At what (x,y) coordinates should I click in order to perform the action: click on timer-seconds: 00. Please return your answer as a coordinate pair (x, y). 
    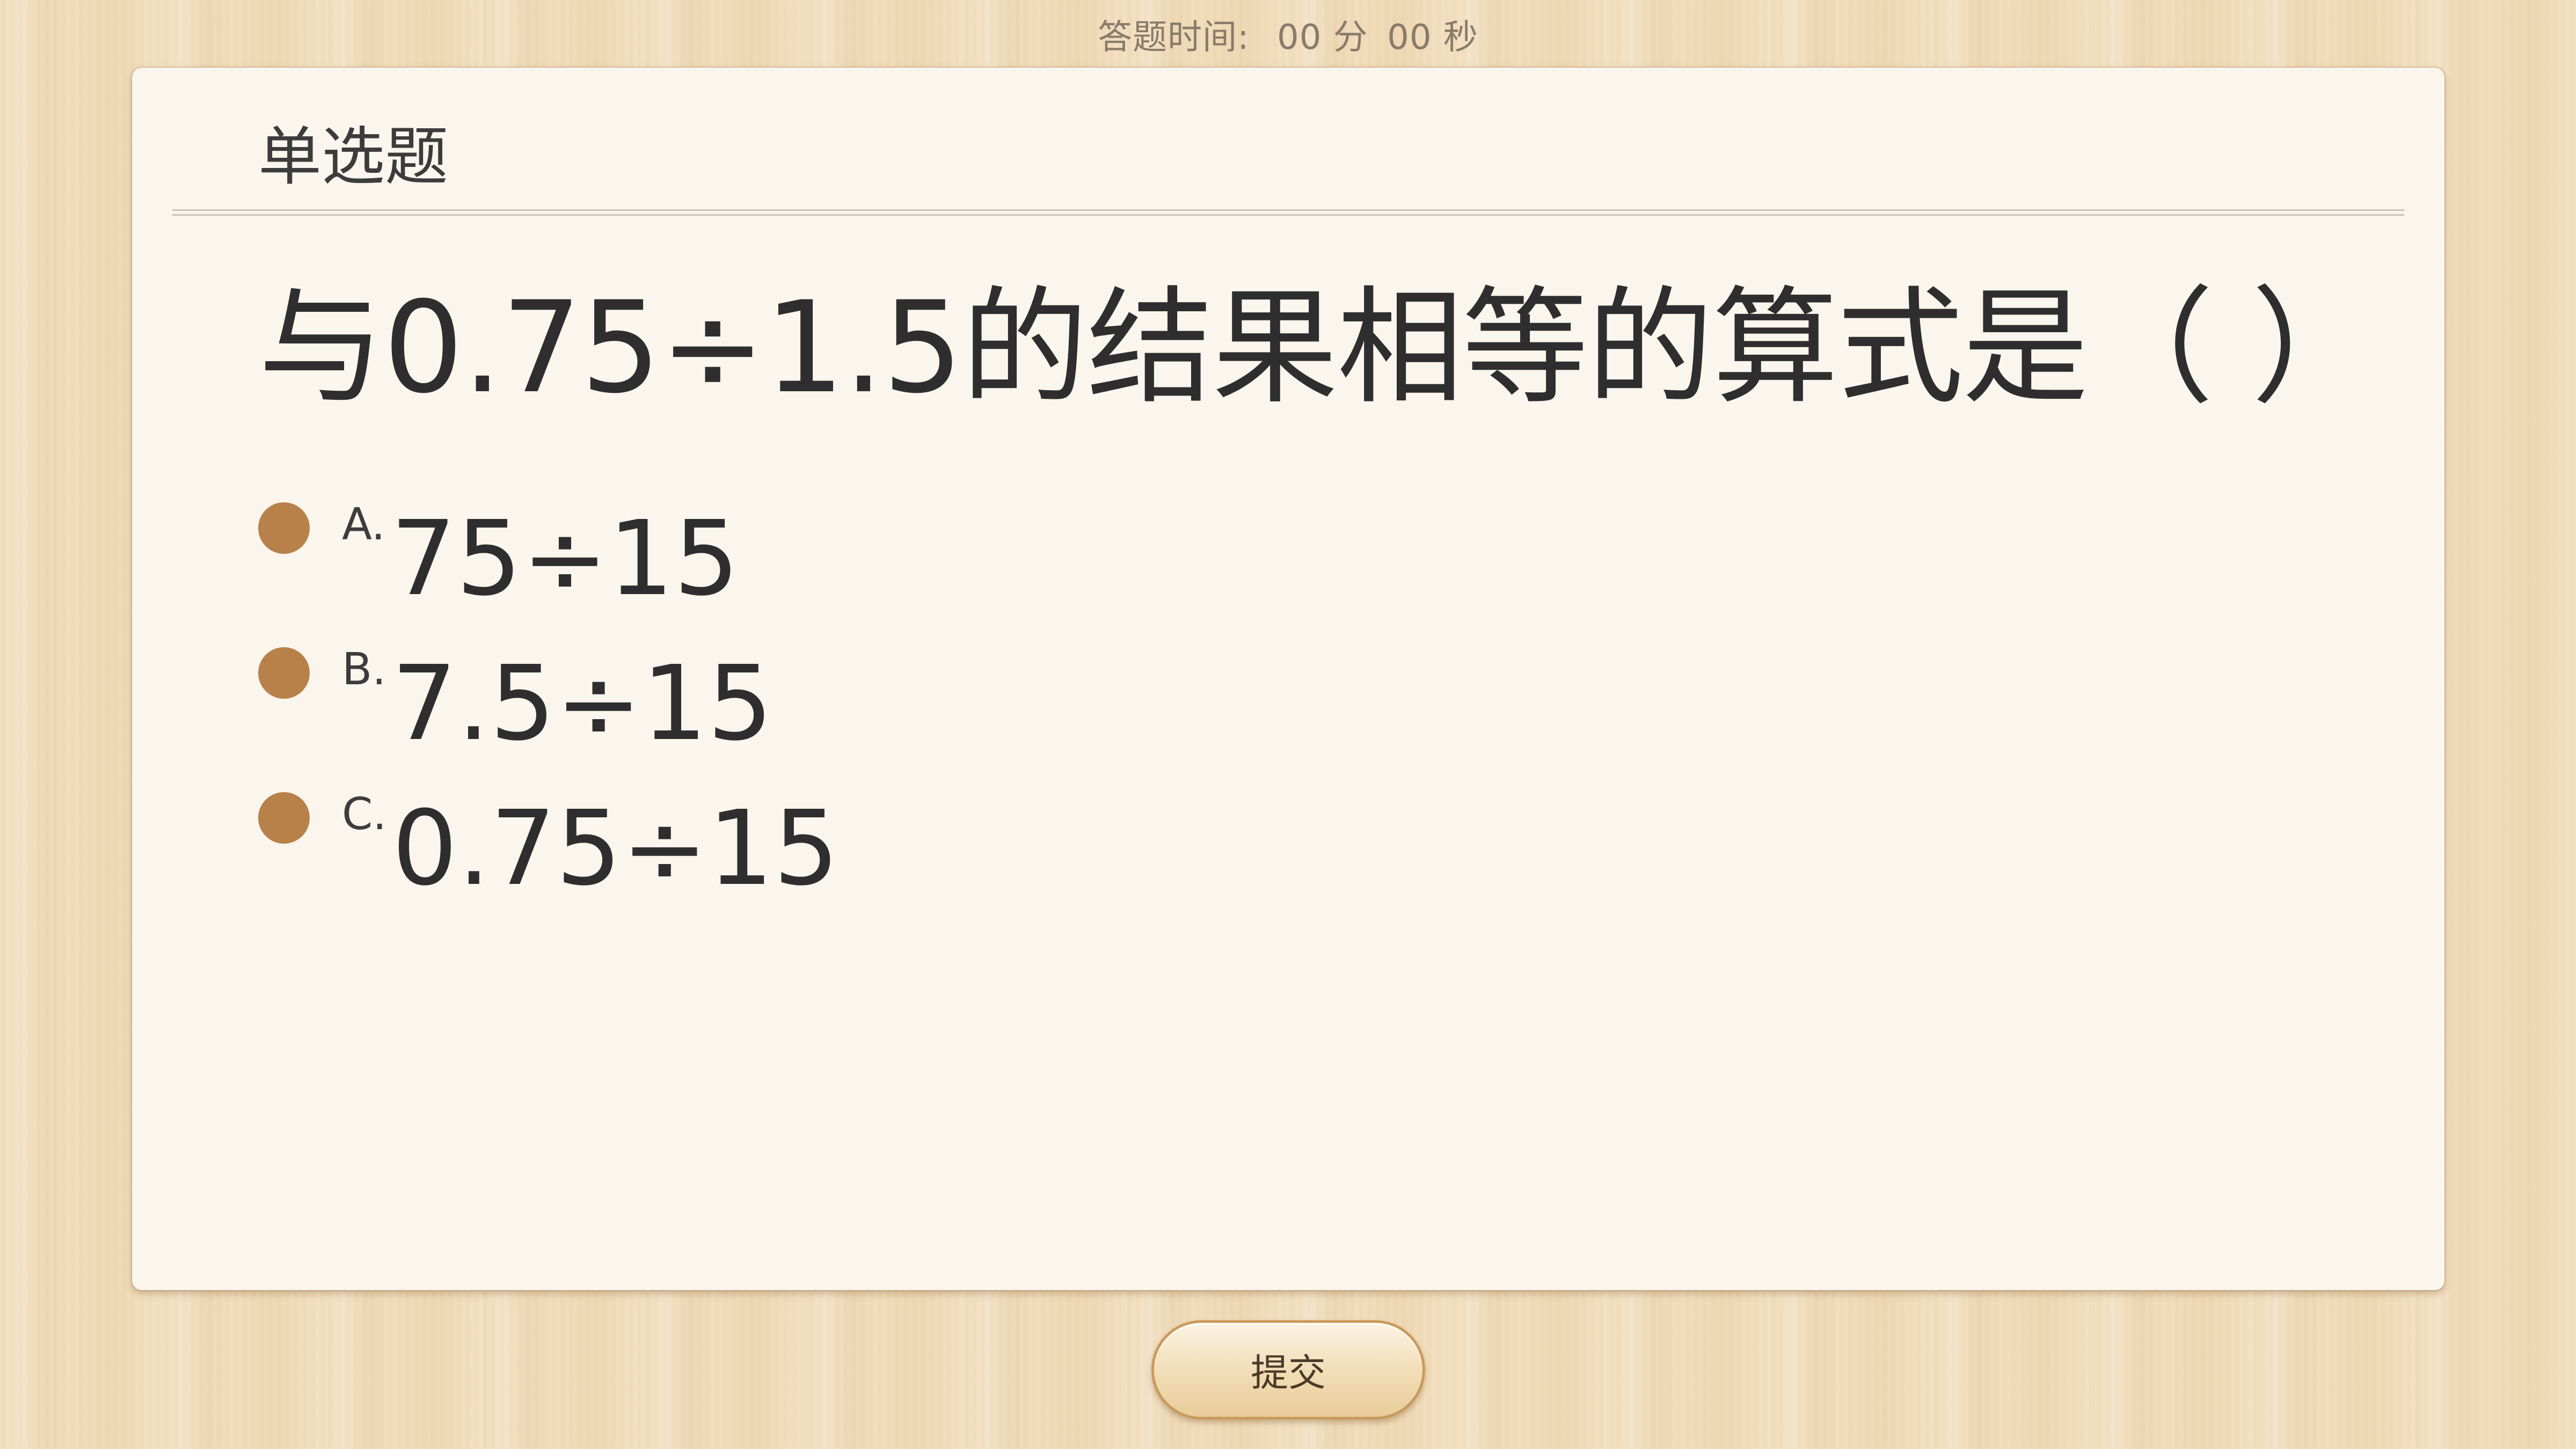
    Looking at the image, I should click on (1409, 37).